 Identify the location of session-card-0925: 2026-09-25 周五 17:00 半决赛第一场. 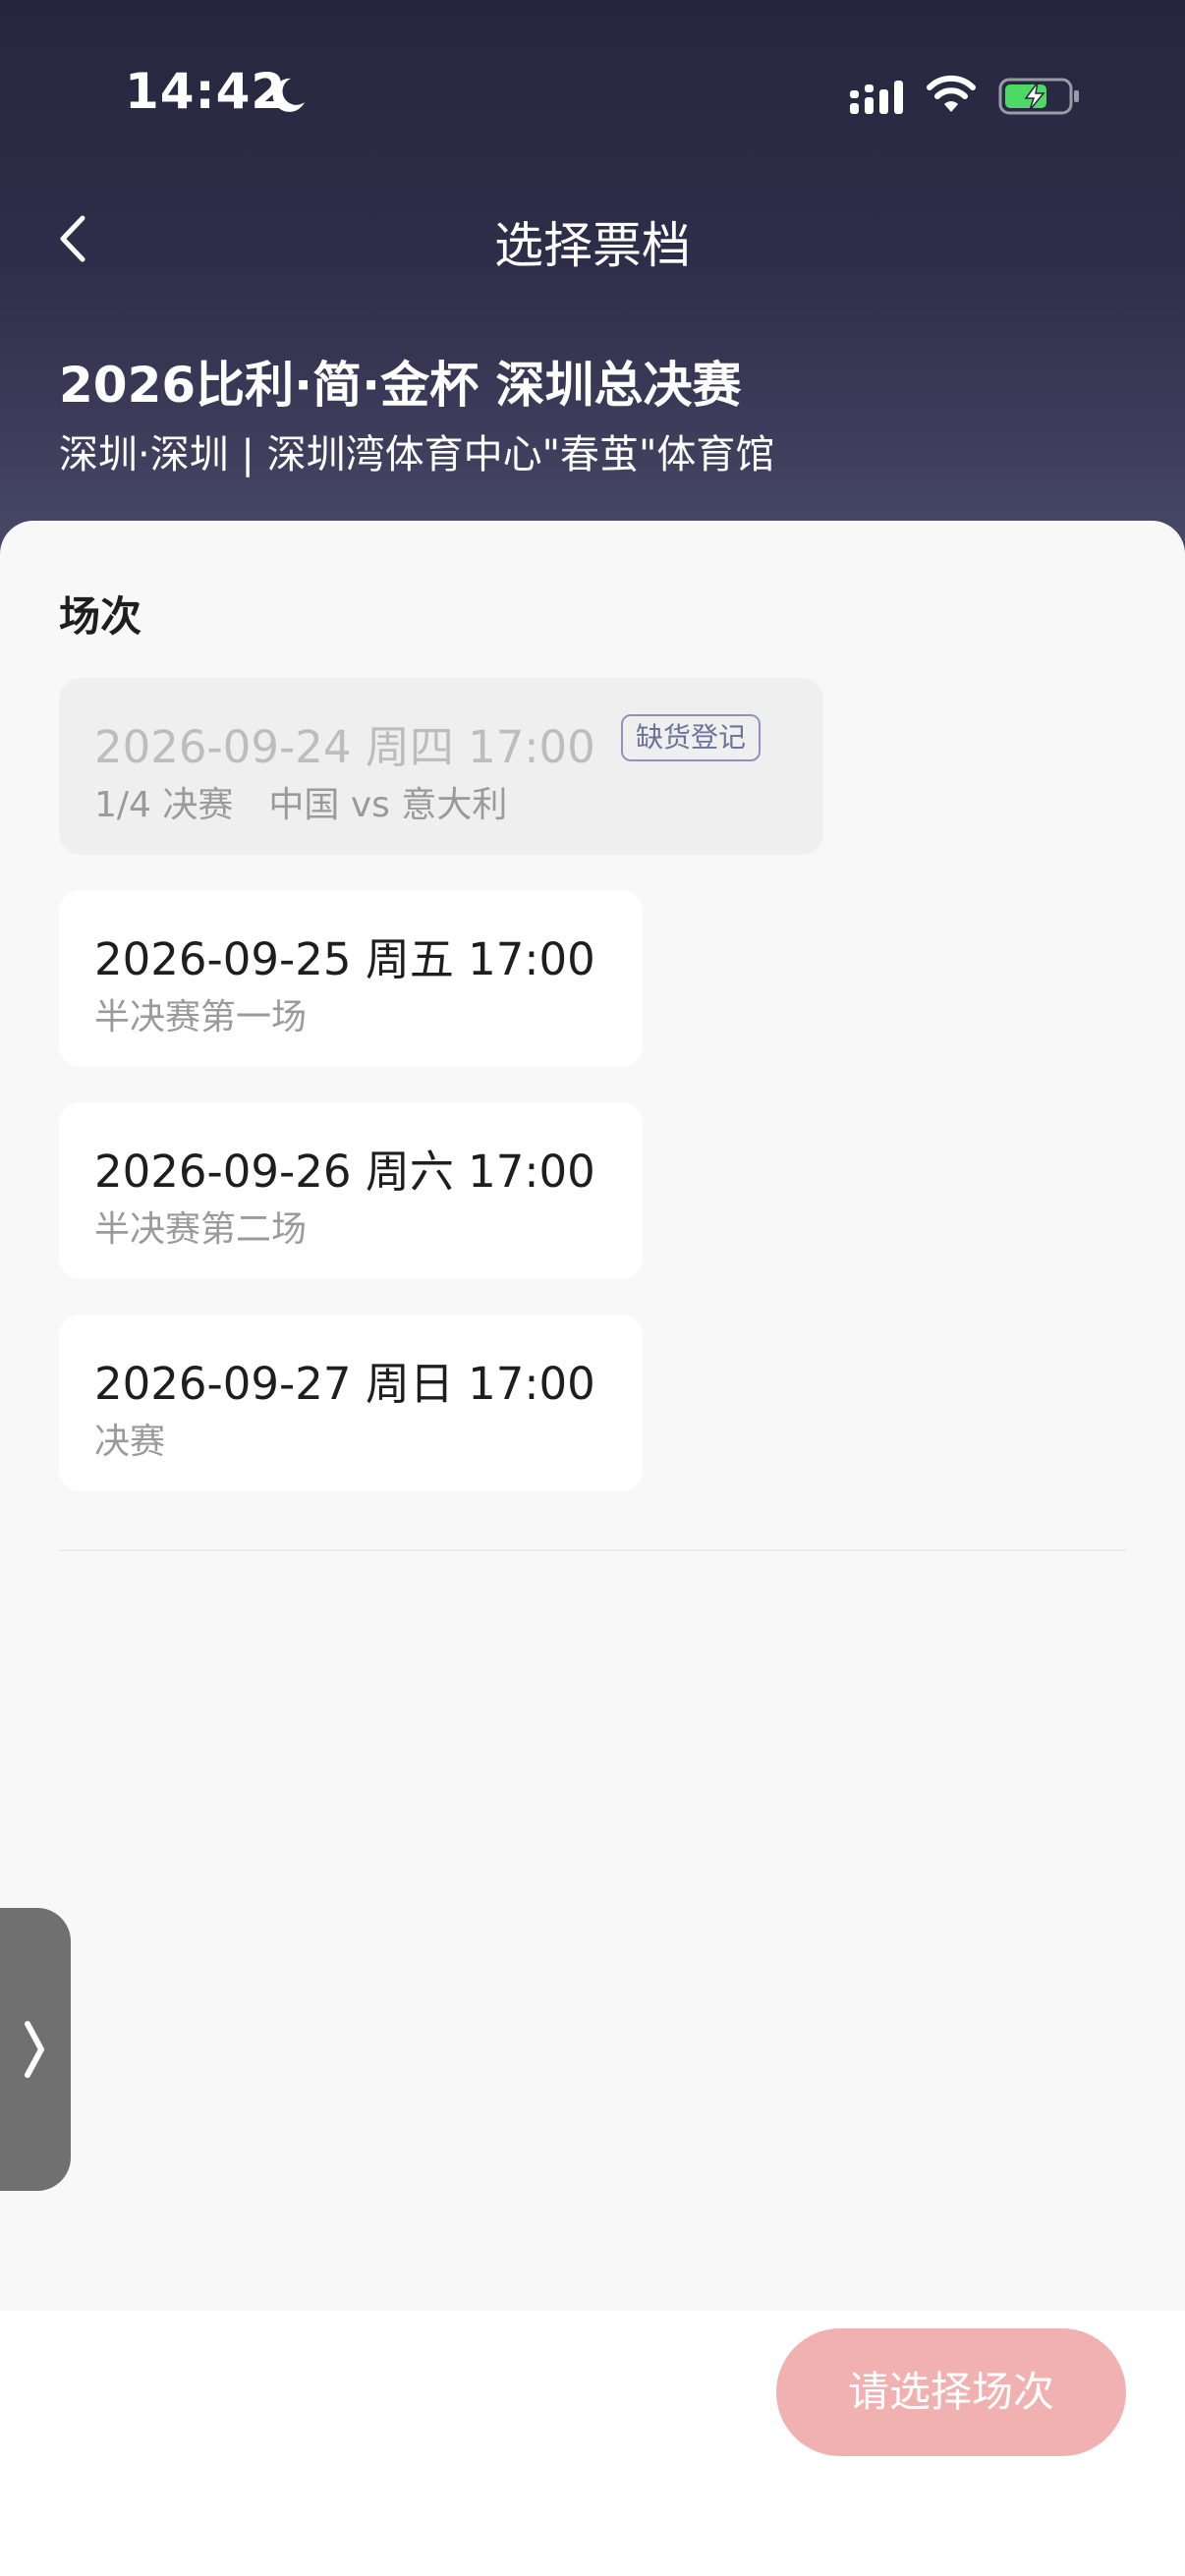
(351, 978).